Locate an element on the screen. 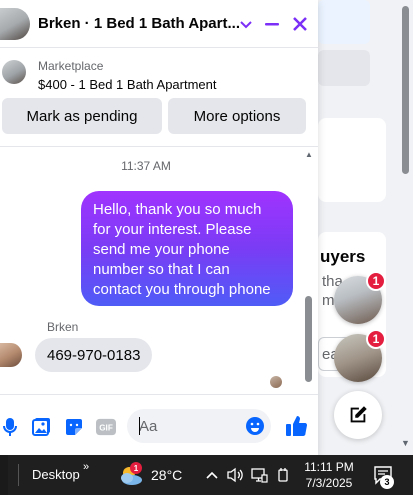 The height and width of the screenshot is (495, 413). chevron-right-icon: » is located at coordinates (86, 467).